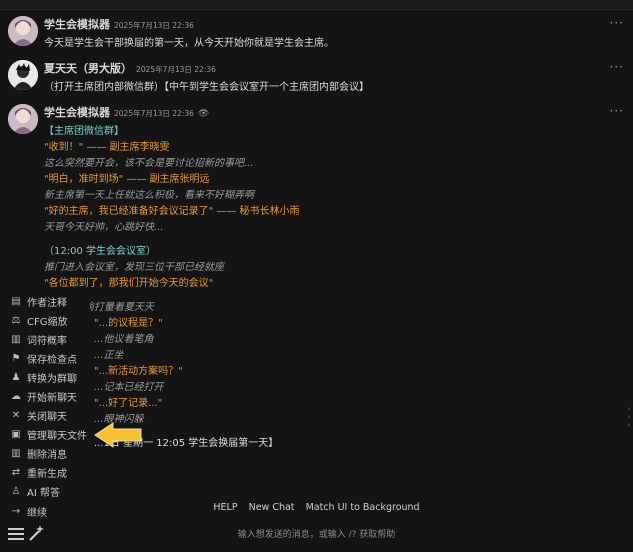 Image resolution: width=633 pixels, height=552 pixels. I want to click on menu-item-manage-chat-files: ▣ 管理聊天文件, so click(52, 434).